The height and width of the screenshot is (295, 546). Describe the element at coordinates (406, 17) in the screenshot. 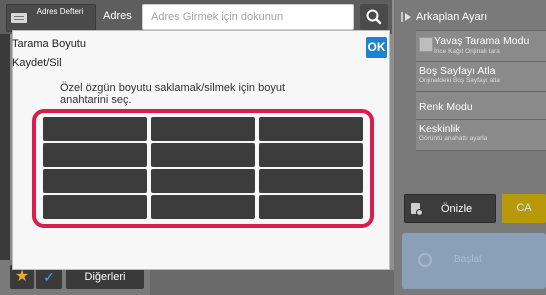

I see `panel-expand-icon` at that location.